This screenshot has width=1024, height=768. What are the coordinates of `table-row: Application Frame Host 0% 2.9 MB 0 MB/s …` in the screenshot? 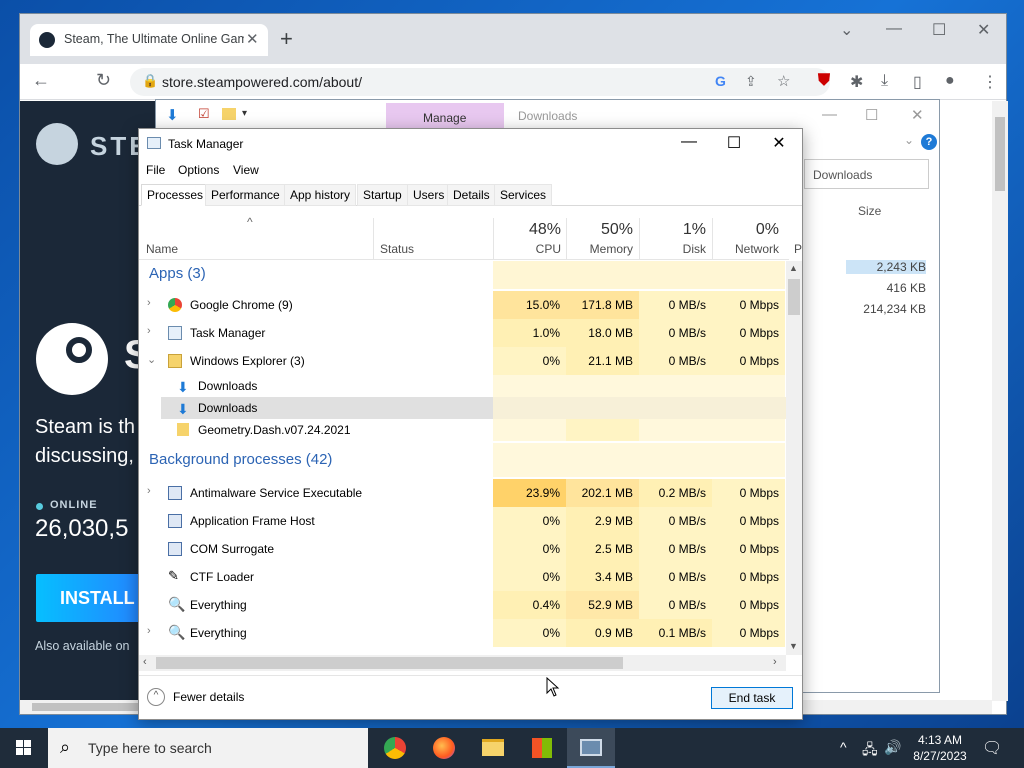 It's located at (462, 521).